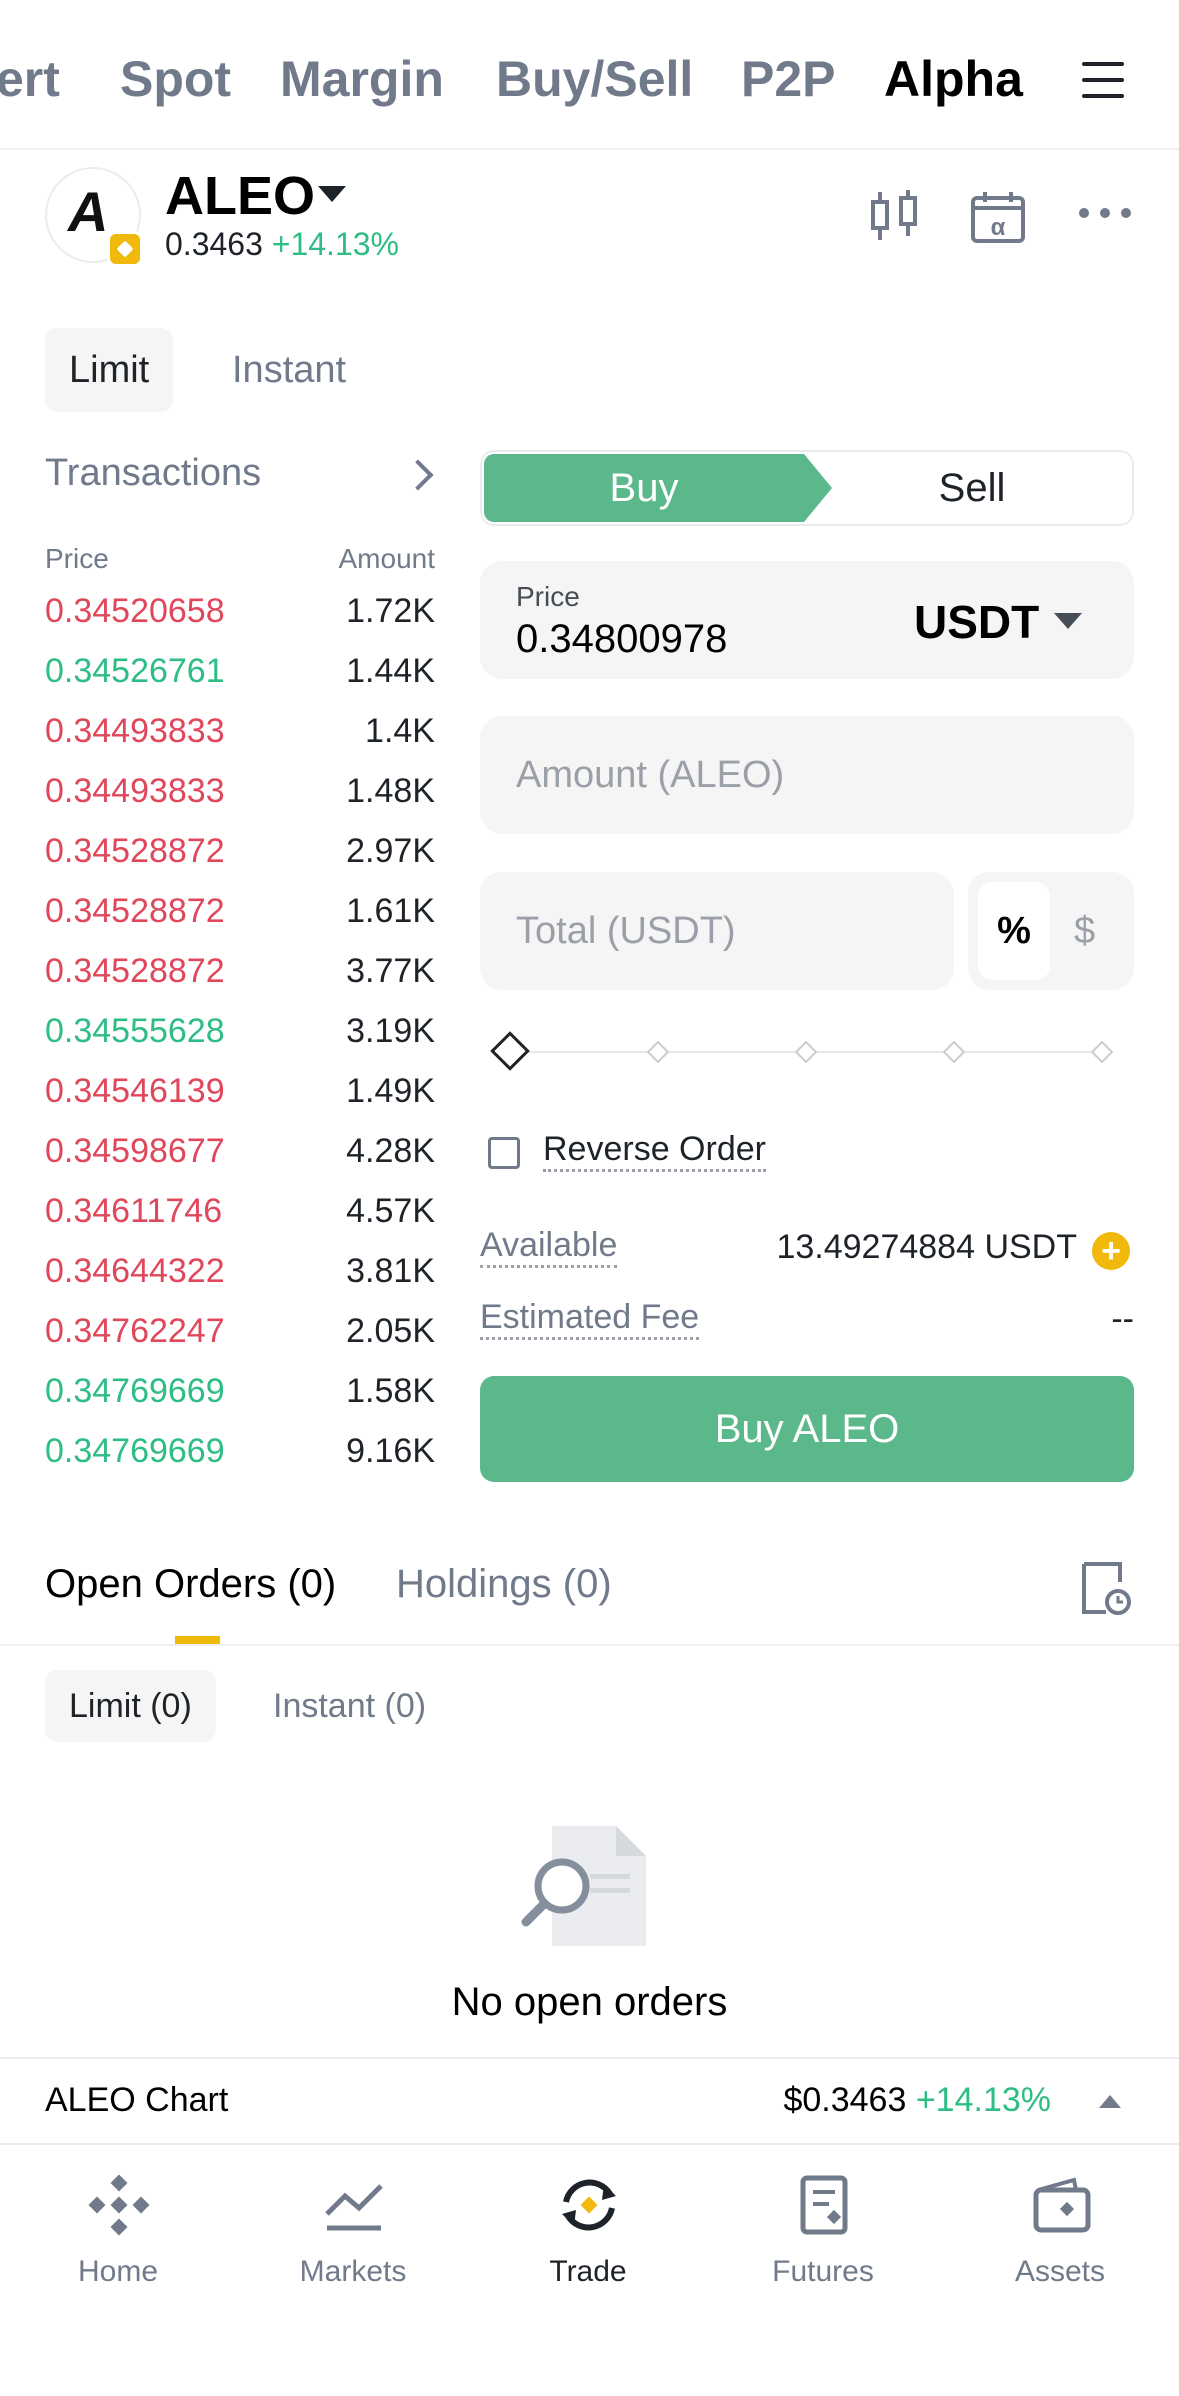 The image size is (1179, 2396). Describe the element at coordinates (135, 1031) in the screenshot. I see `orderbook-price: 0.34555628` at that location.